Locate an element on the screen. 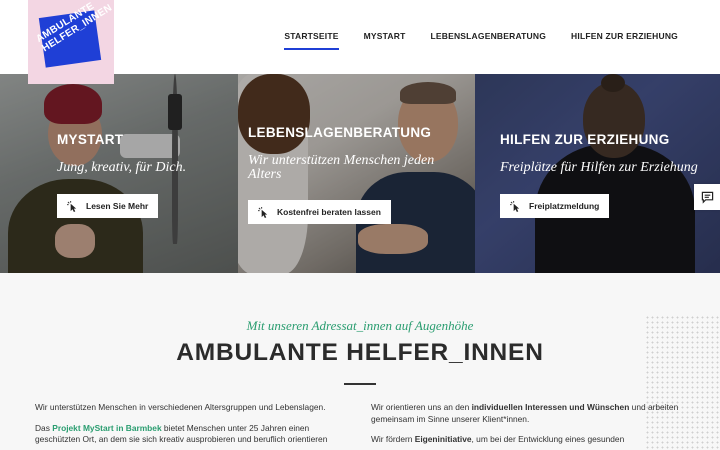 Image resolution: width=720 pixels, height=450 pixels. lesen-sie-mehr-button: Lesen Sie Mehr is located at coordinates (108, 206).